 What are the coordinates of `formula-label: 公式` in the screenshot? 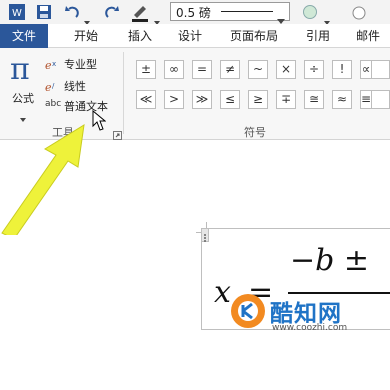 It's located at (23, 98).